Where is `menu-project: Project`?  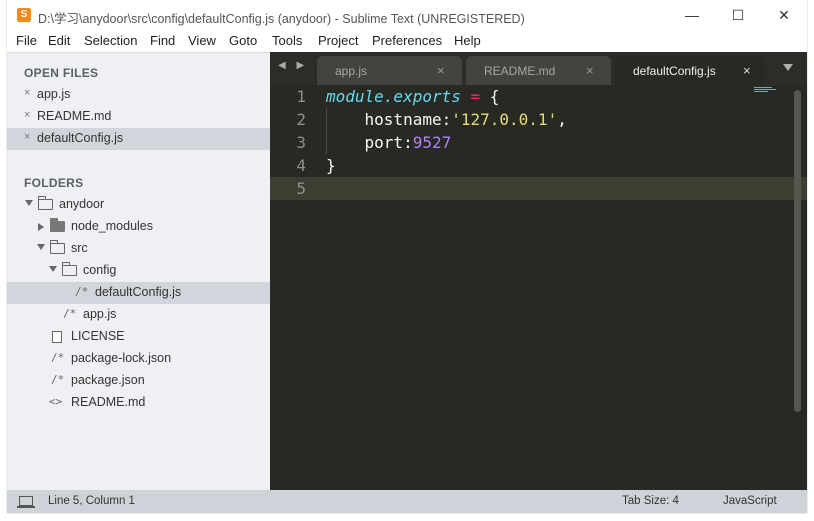 menu-project: Project is located at coordinates (338, 40).